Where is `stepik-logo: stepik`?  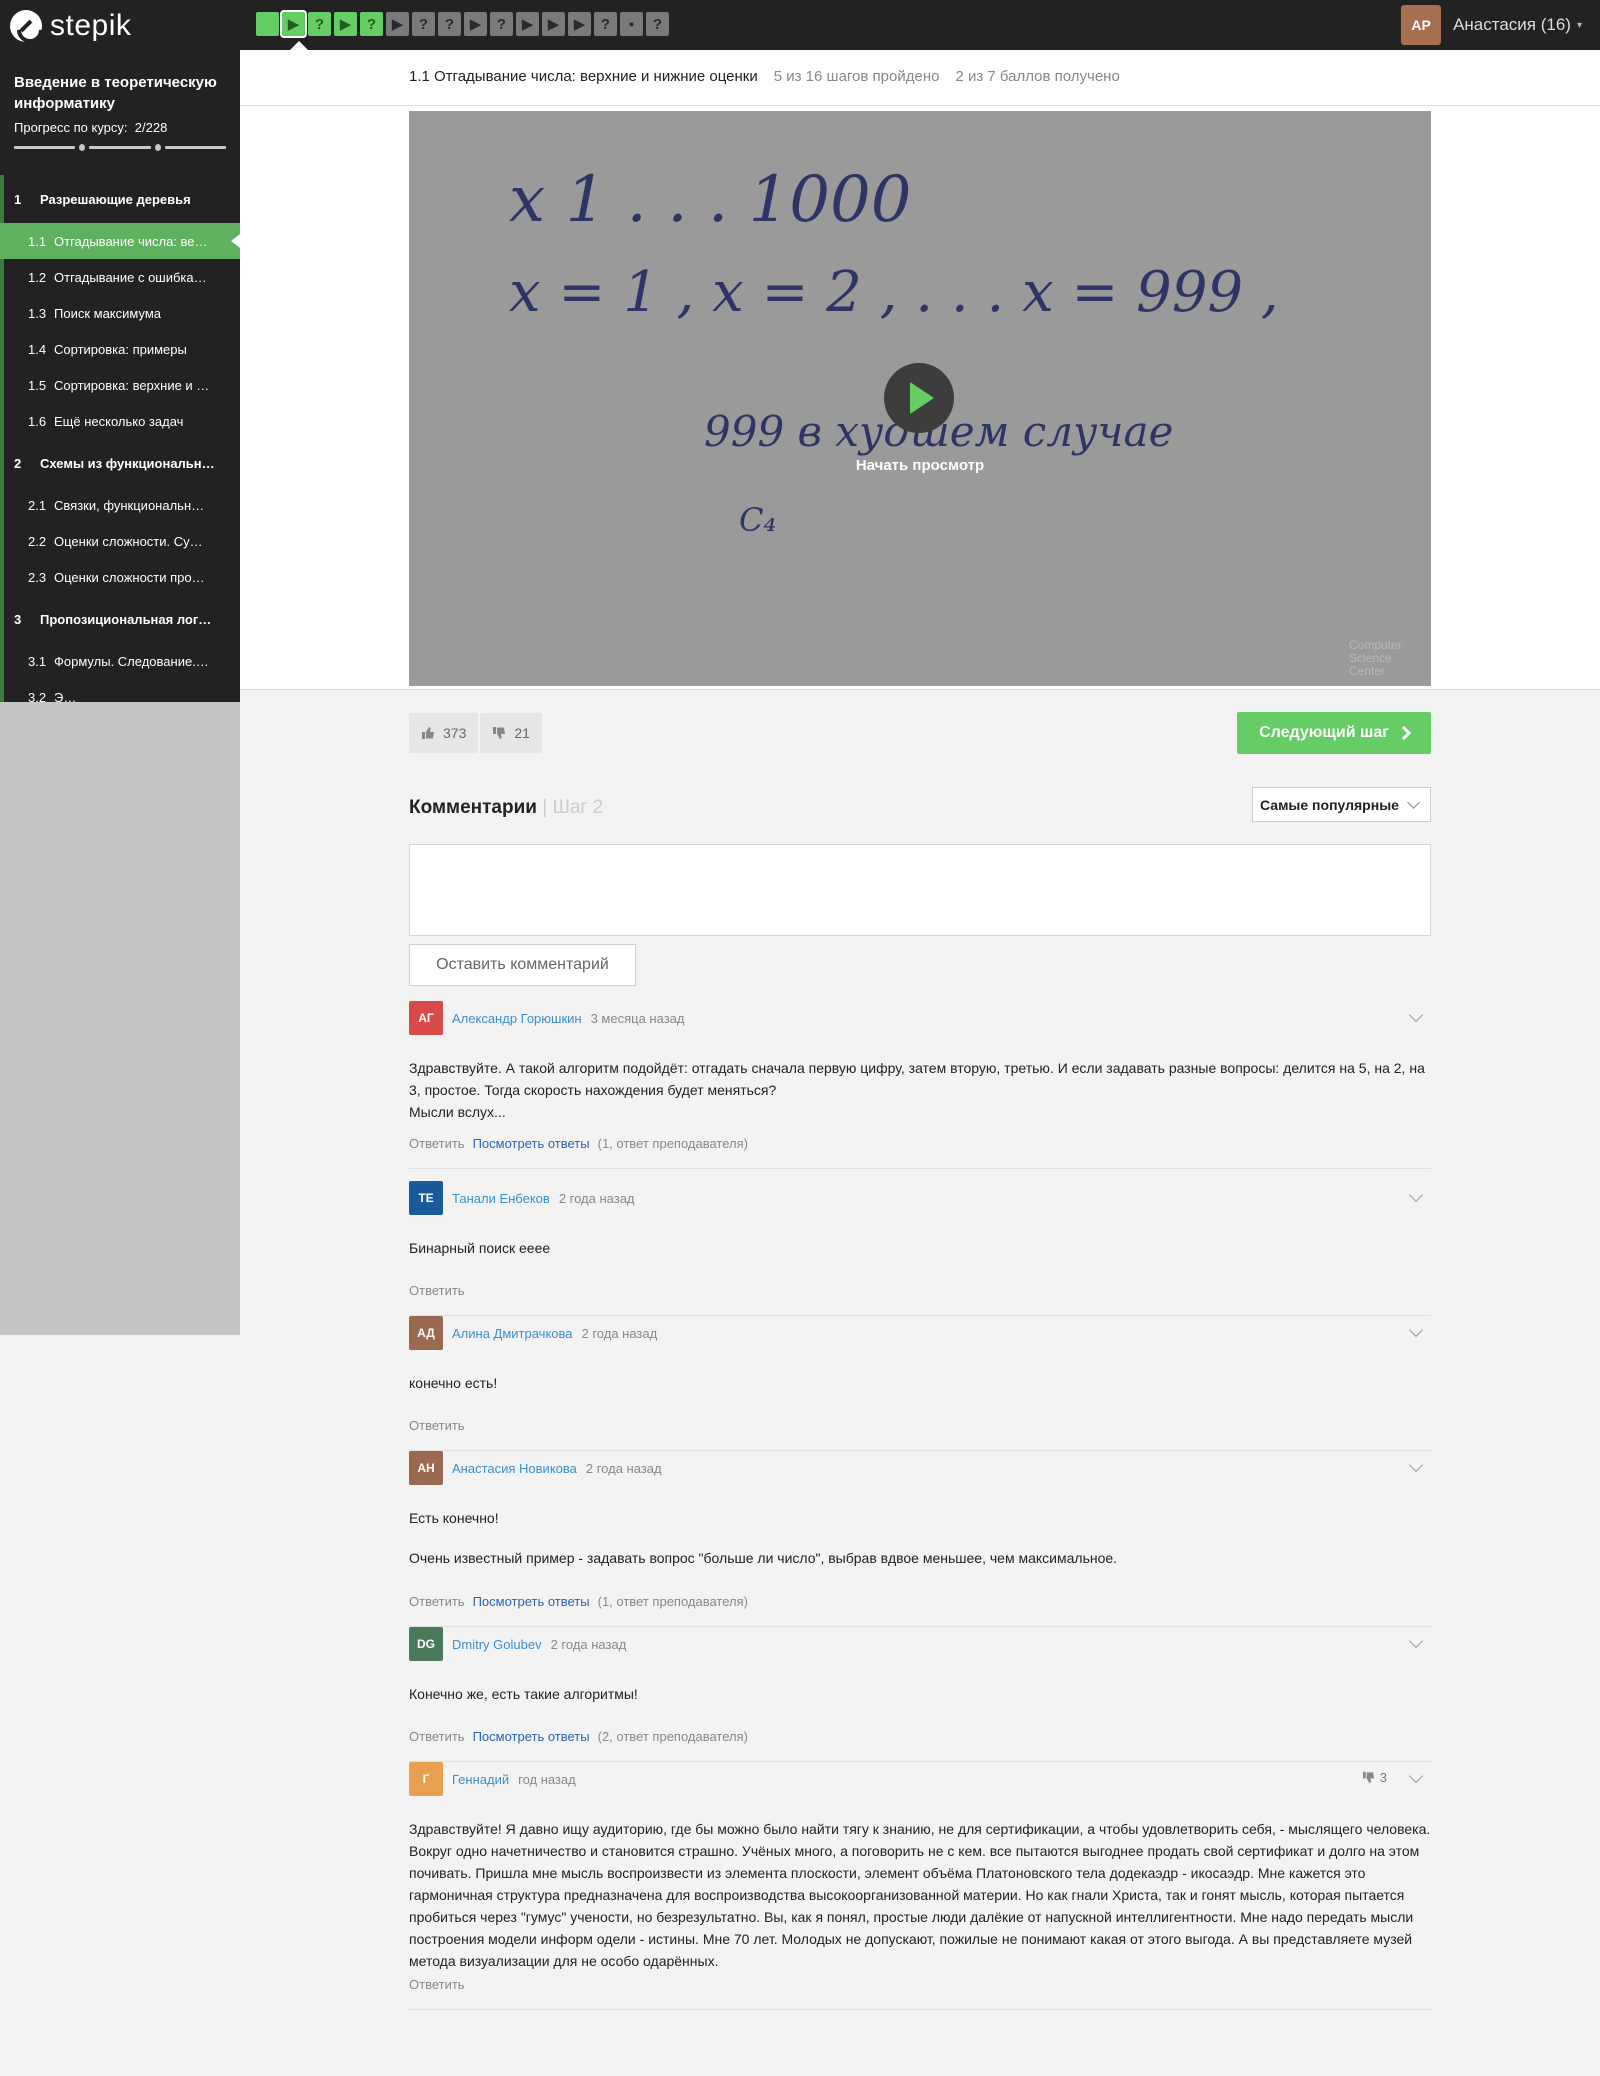 stepik-logo: stepik is located at coordinates (70, 26).